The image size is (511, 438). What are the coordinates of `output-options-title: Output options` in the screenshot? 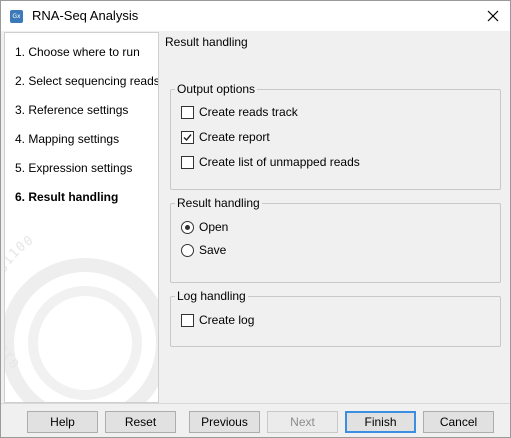 It's located at (216, 89).